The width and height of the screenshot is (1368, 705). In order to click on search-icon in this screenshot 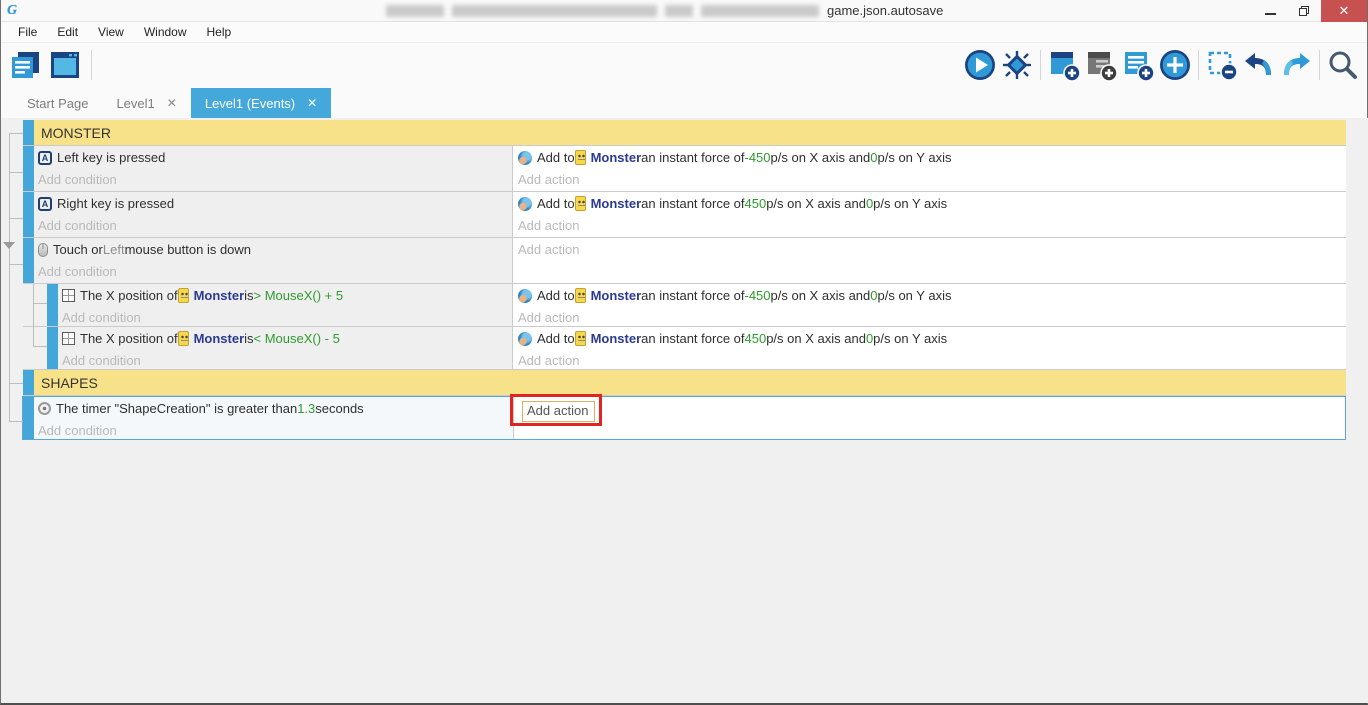, I will do `click(1343, 65)`.